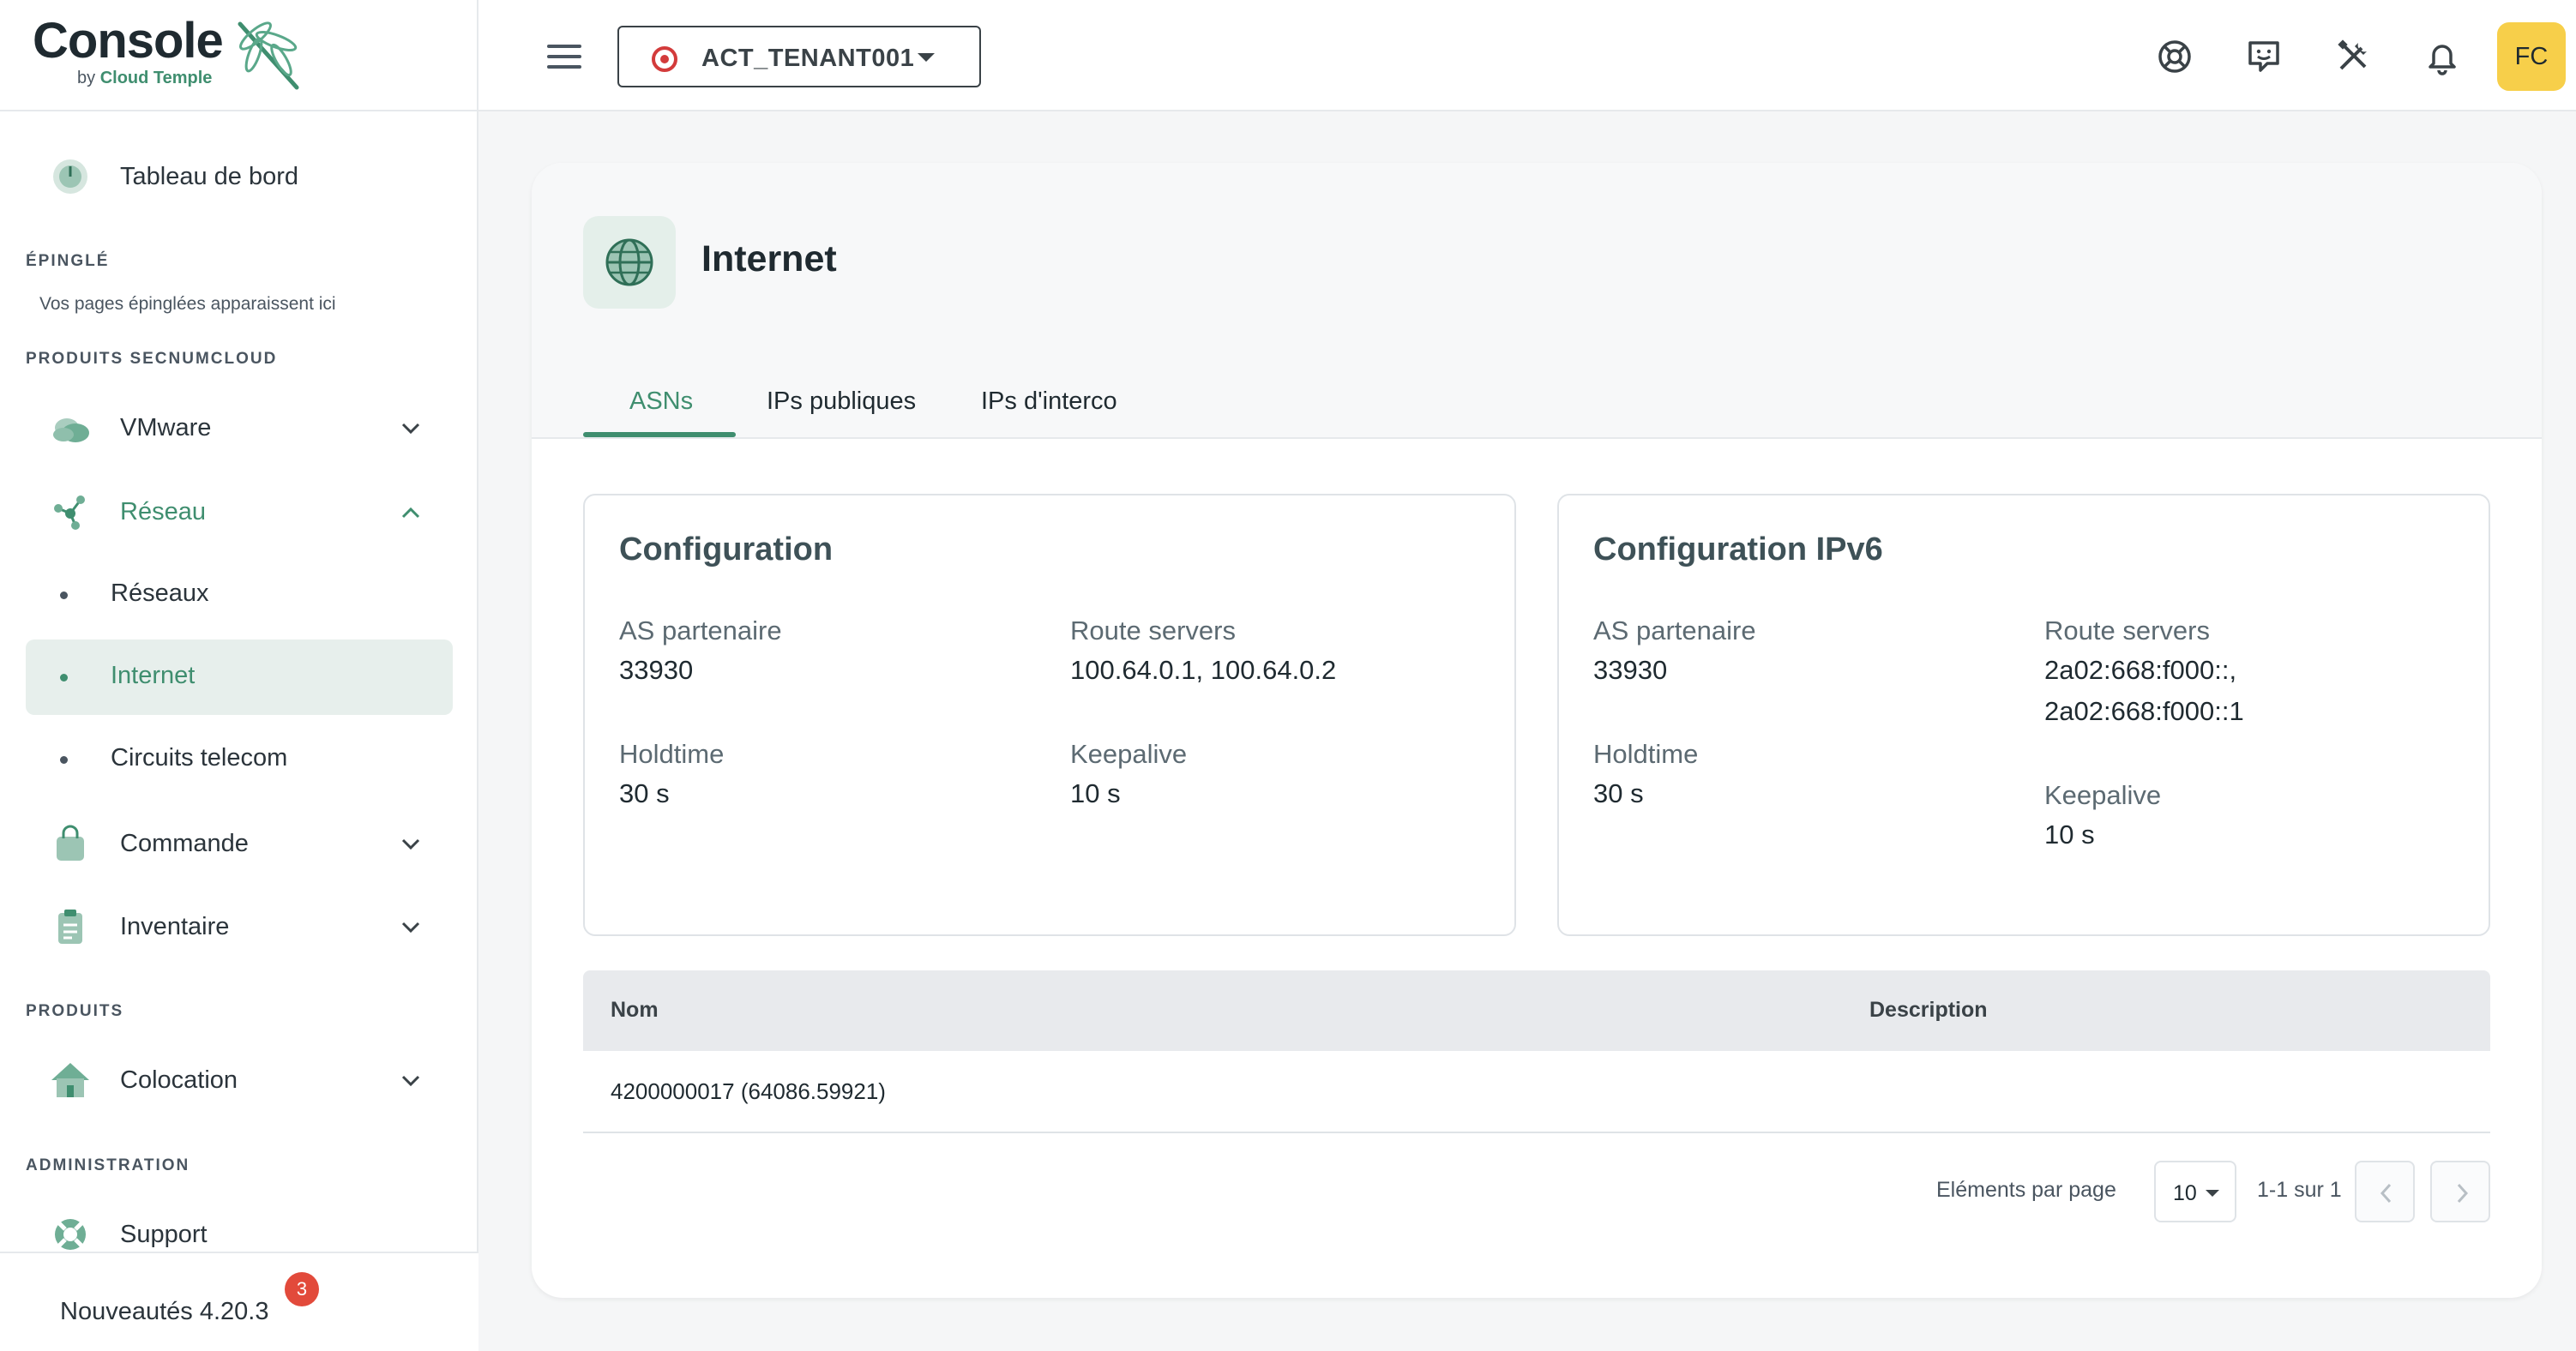 The image size is (2576, 1351). I want to click on nav-commande: Commande, so click(239, 843).